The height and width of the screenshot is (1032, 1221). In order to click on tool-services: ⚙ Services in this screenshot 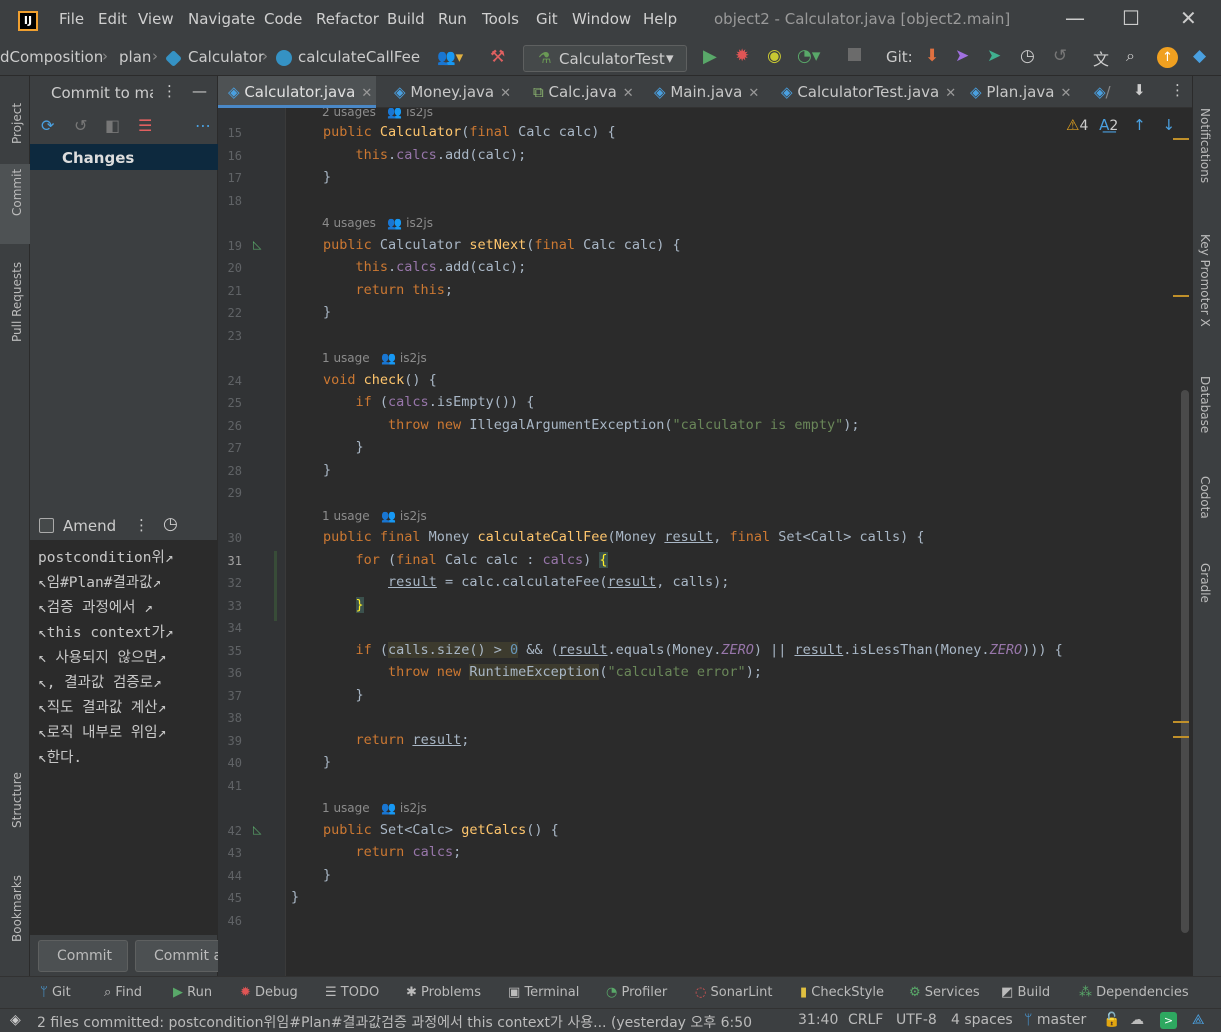, I will do `click(944, 992)`.